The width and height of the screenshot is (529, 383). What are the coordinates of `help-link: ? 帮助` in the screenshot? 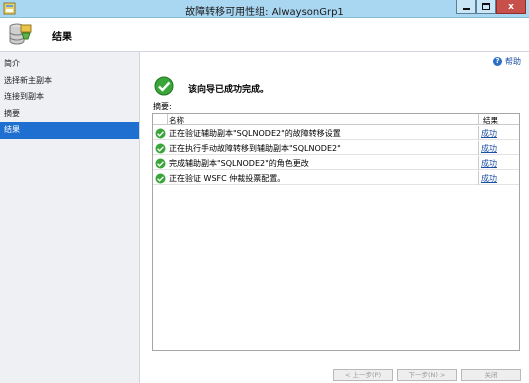 It's located at (507, 61).